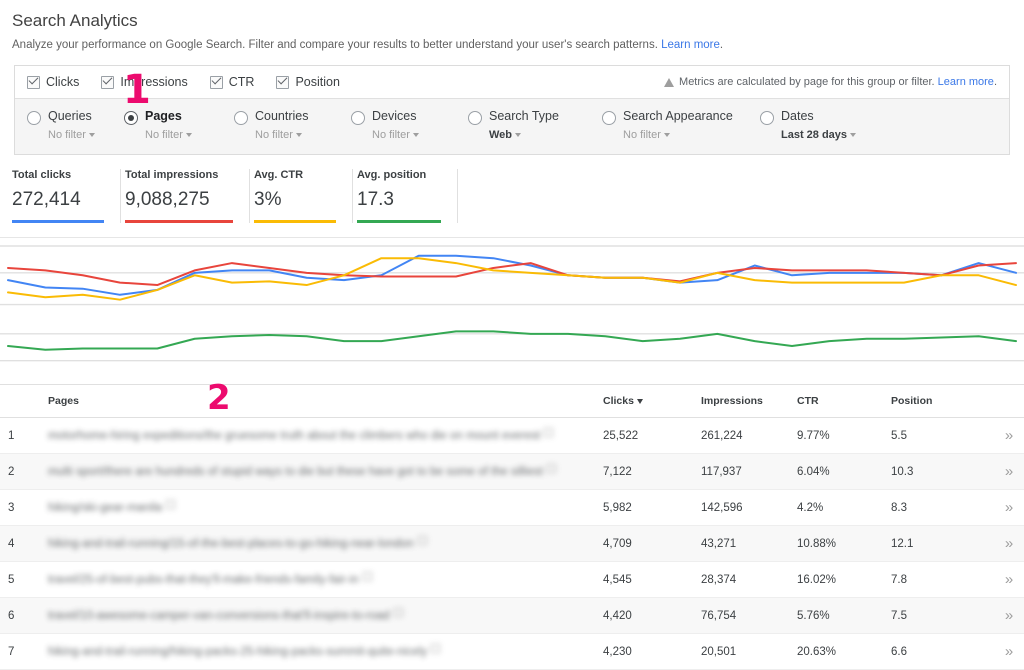  Describe the element at coordinates (24, 508) in the screenshot. I see `row-index: 3` at that location.